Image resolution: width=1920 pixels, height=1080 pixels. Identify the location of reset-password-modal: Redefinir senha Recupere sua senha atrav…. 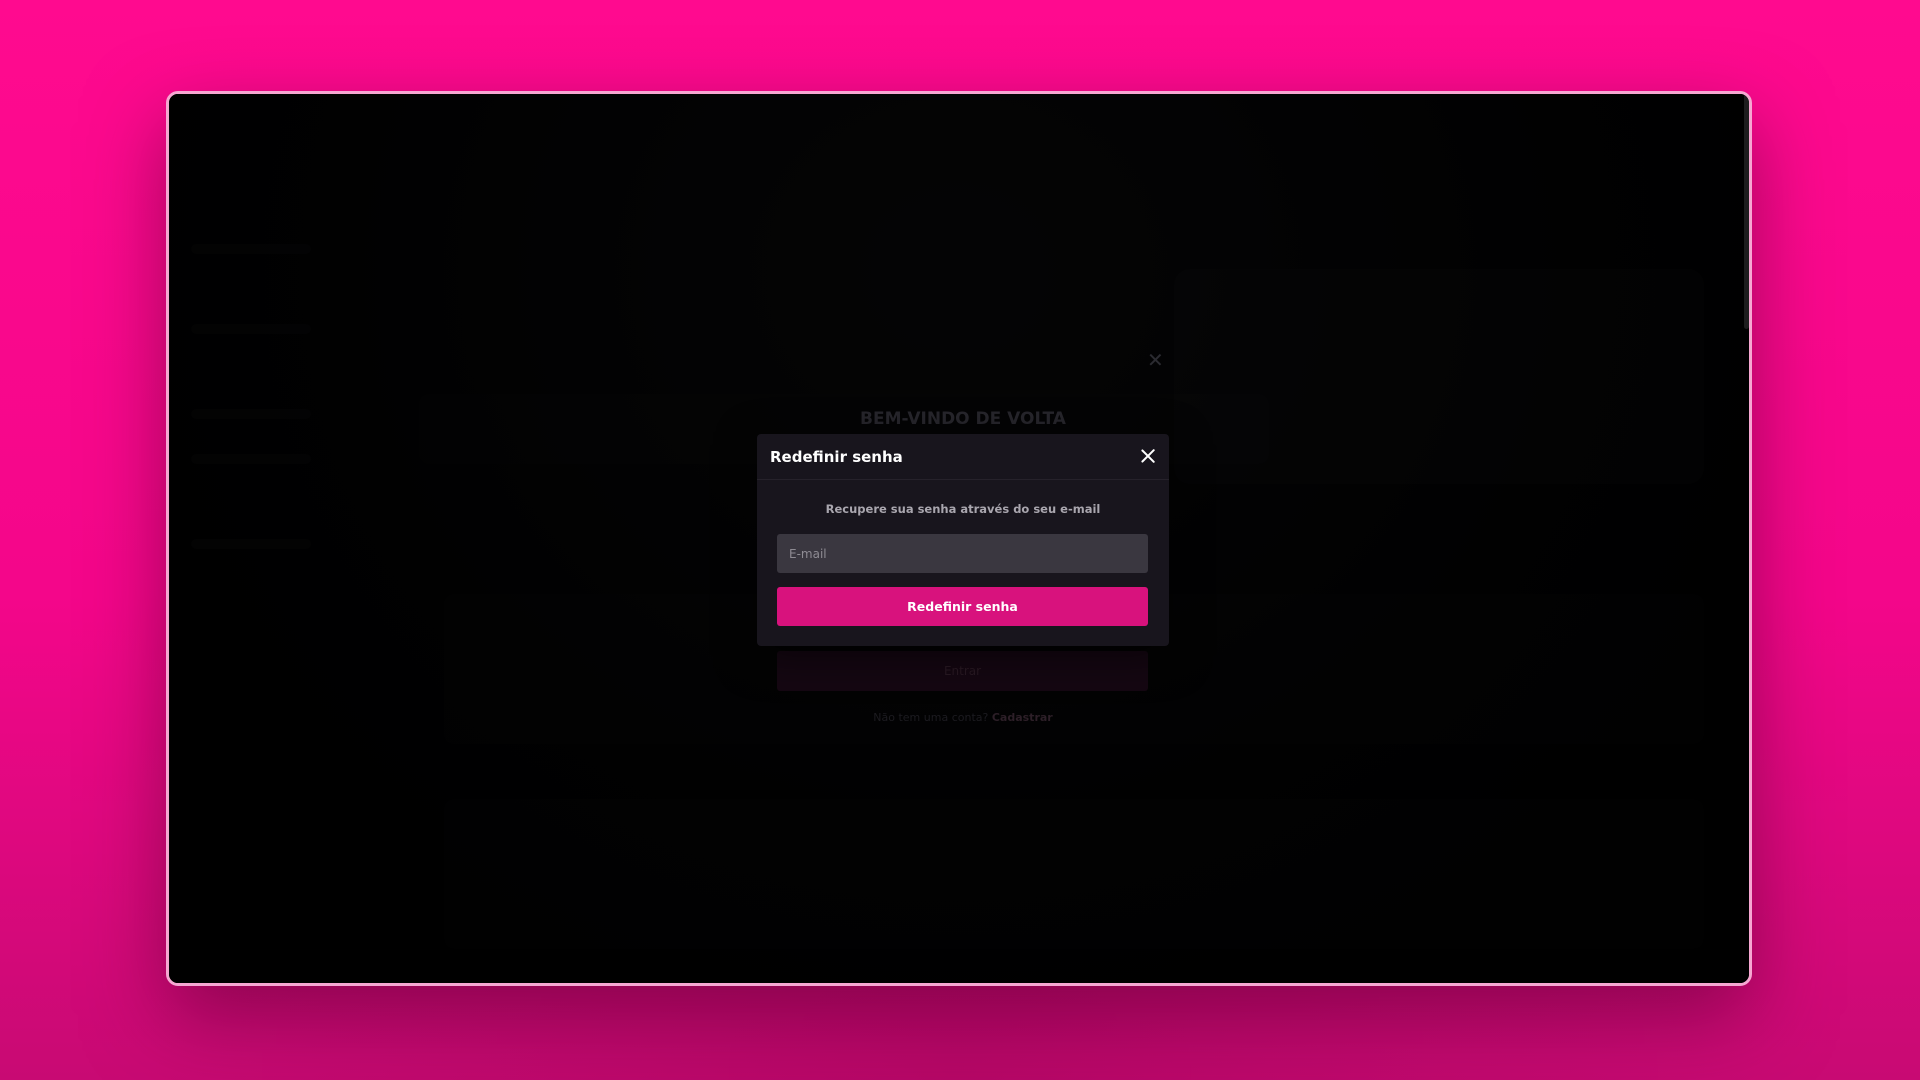
(963, 540).